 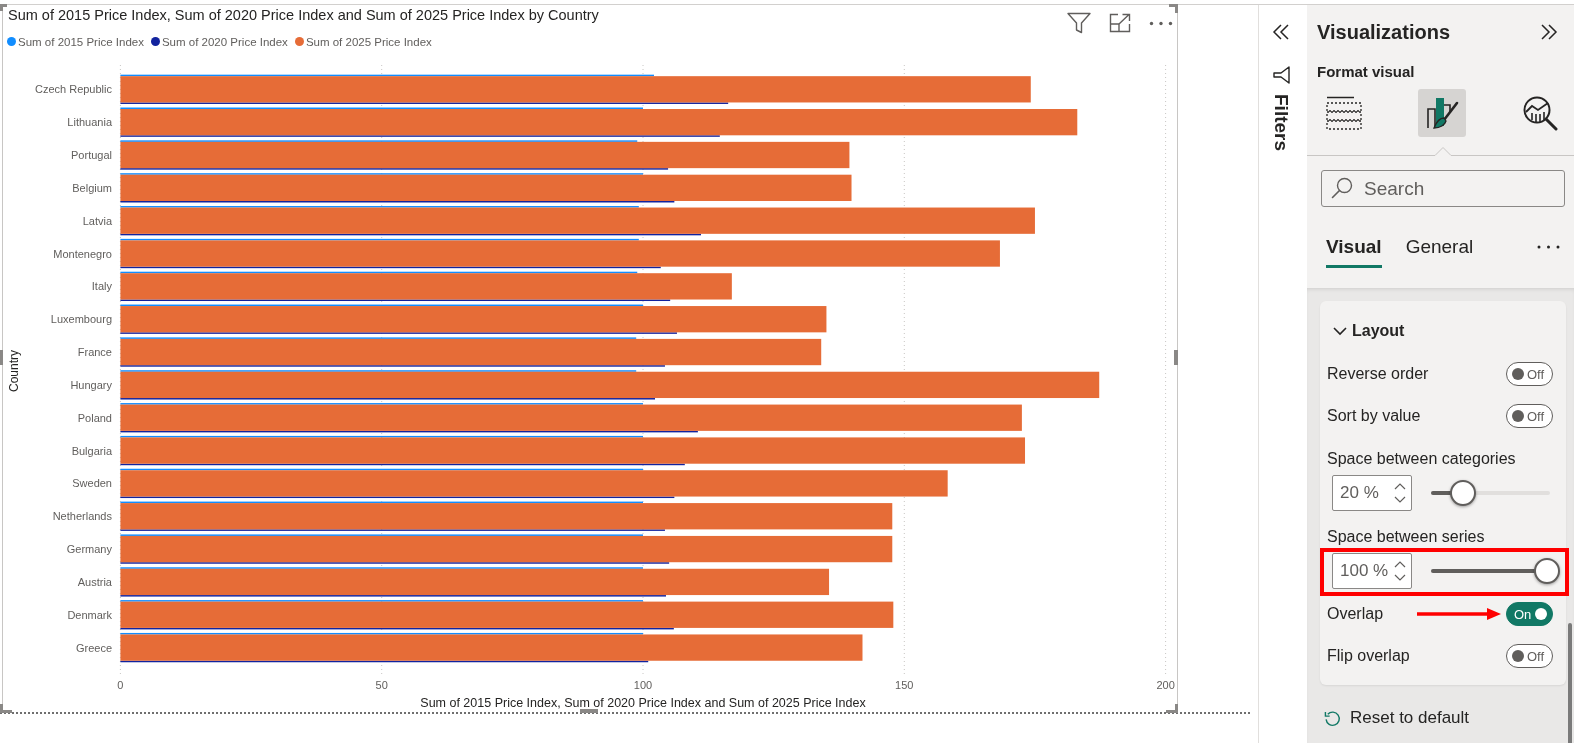 I want to click on category-label: Poland, so click(x=94, y=417).